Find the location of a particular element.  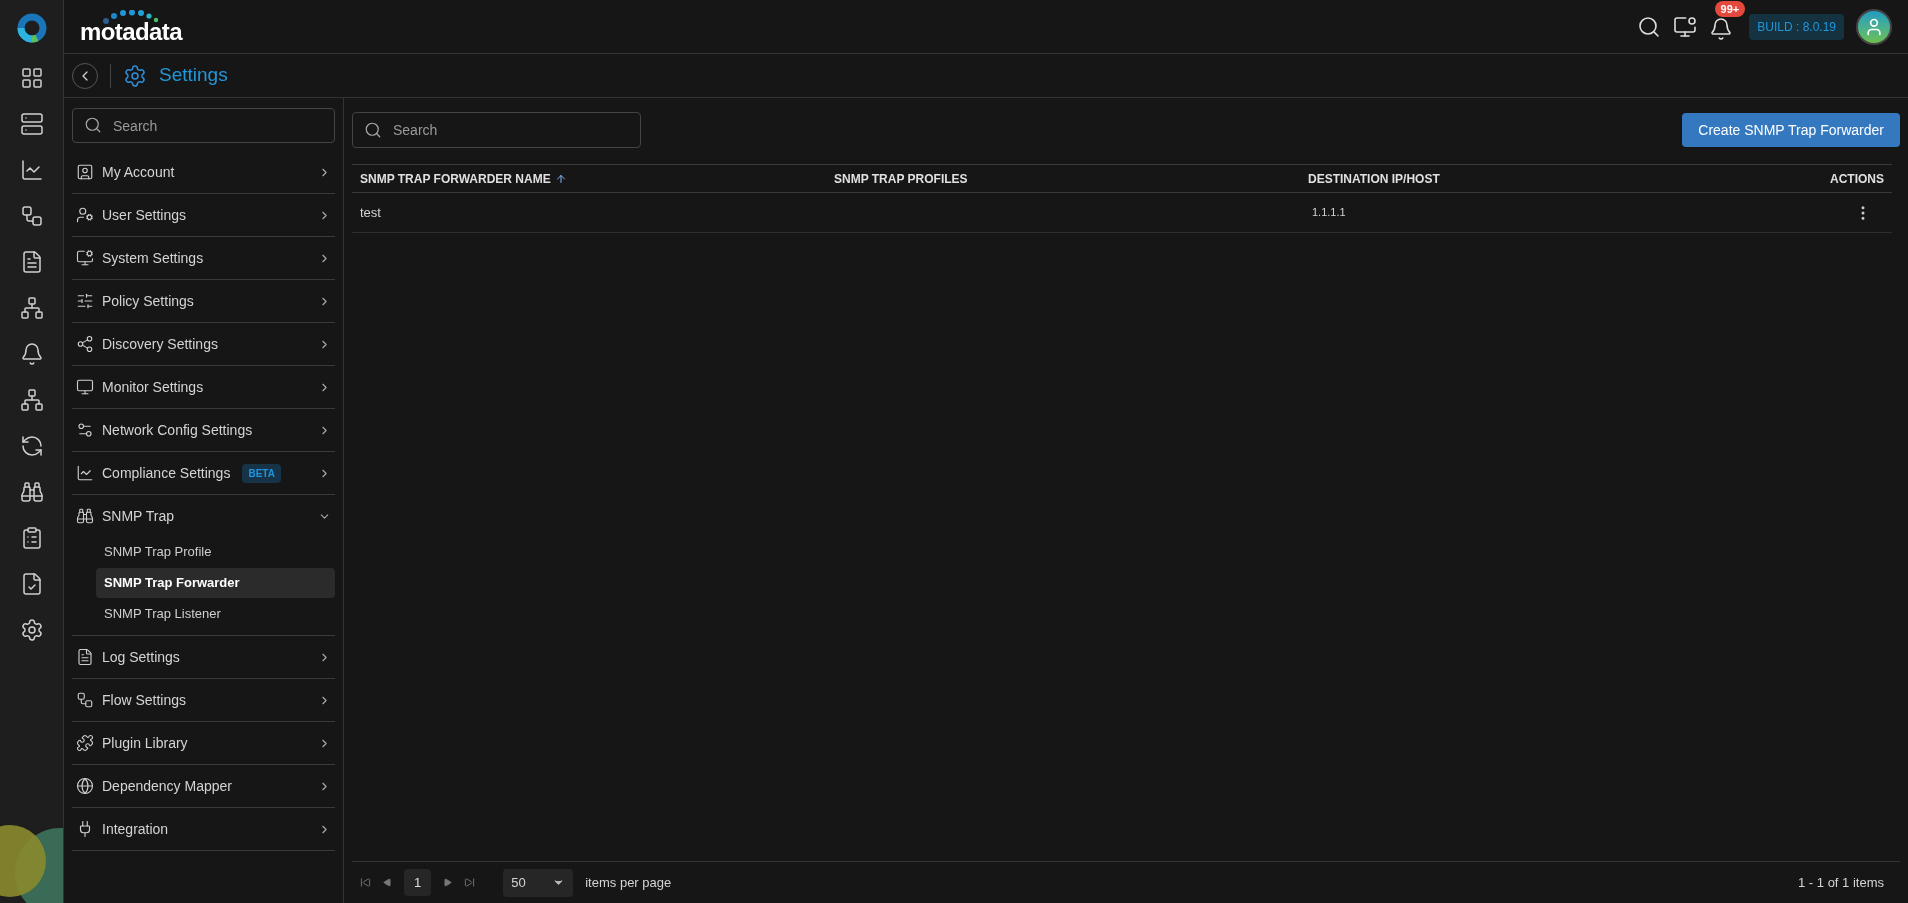

first-page-icon is located at coordinates (365, 882).